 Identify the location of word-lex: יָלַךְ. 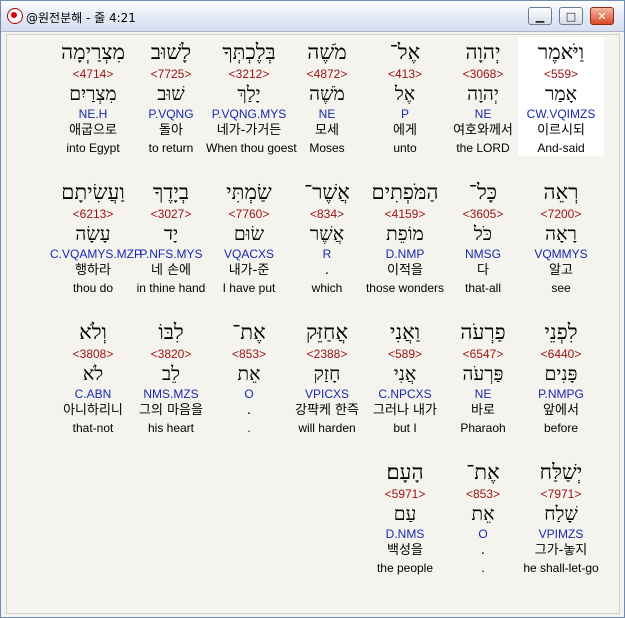
(249, 94).